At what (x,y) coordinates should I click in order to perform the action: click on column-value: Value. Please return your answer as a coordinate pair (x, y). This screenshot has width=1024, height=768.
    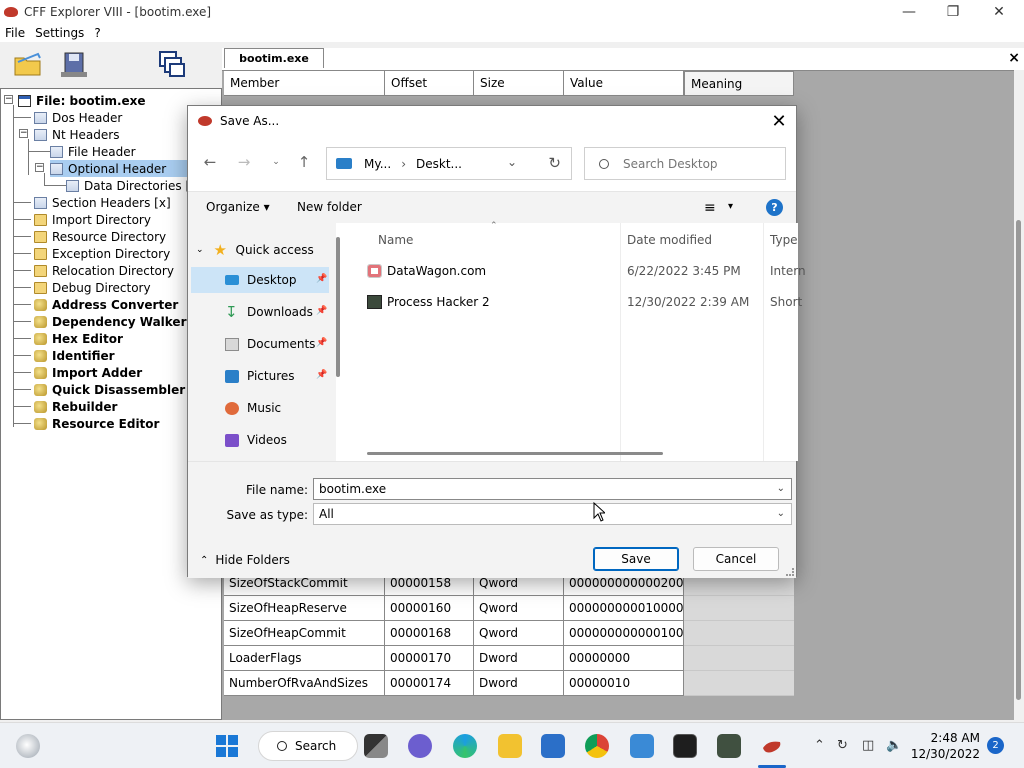
    Looking at the image, I should click on (624, 83).